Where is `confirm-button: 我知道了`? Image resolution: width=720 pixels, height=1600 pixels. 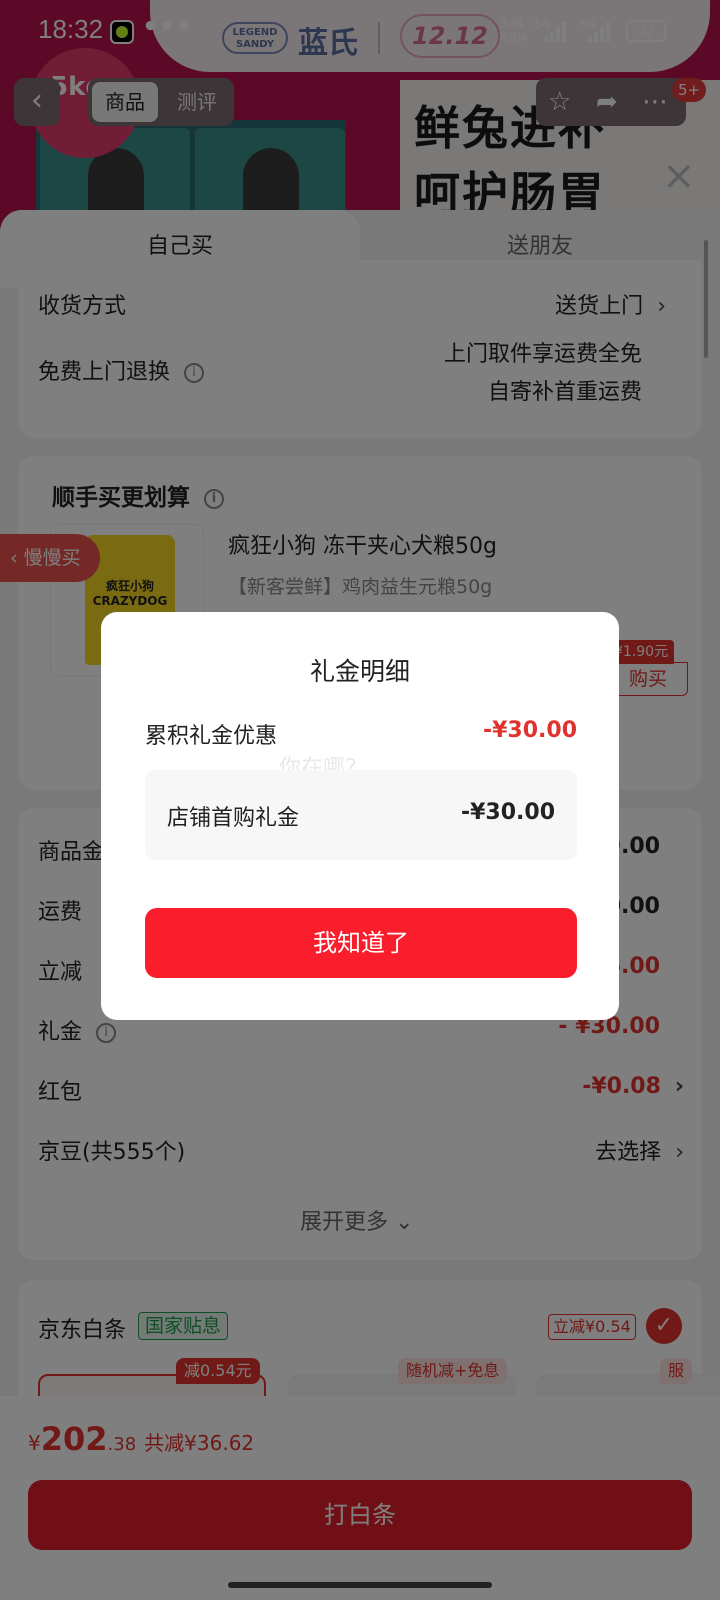
confirm-button: 我知道了 is located at coordinates (361, 943).